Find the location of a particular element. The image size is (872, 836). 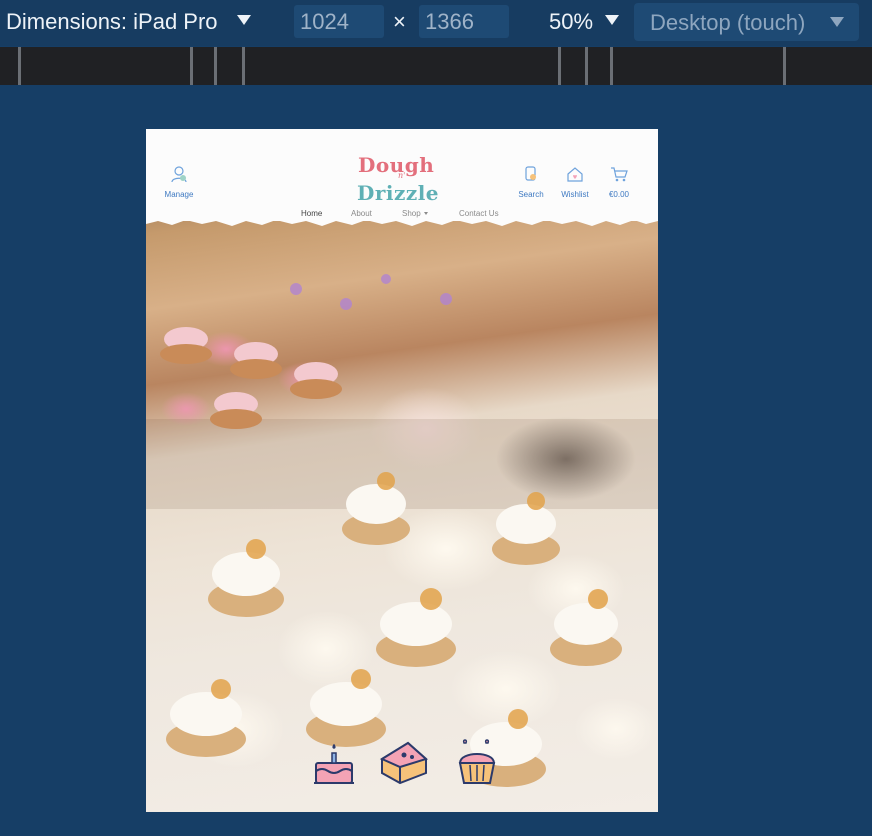

manage-link: Manage is located at coordinates (179, 182).